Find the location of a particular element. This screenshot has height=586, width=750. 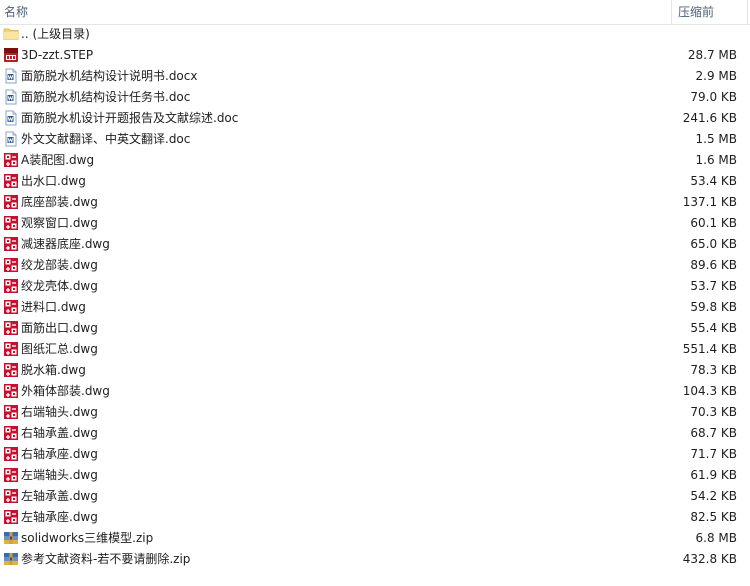

file-row: 进料口.dwg 59.8 KB is located at coordinates (375, 307).